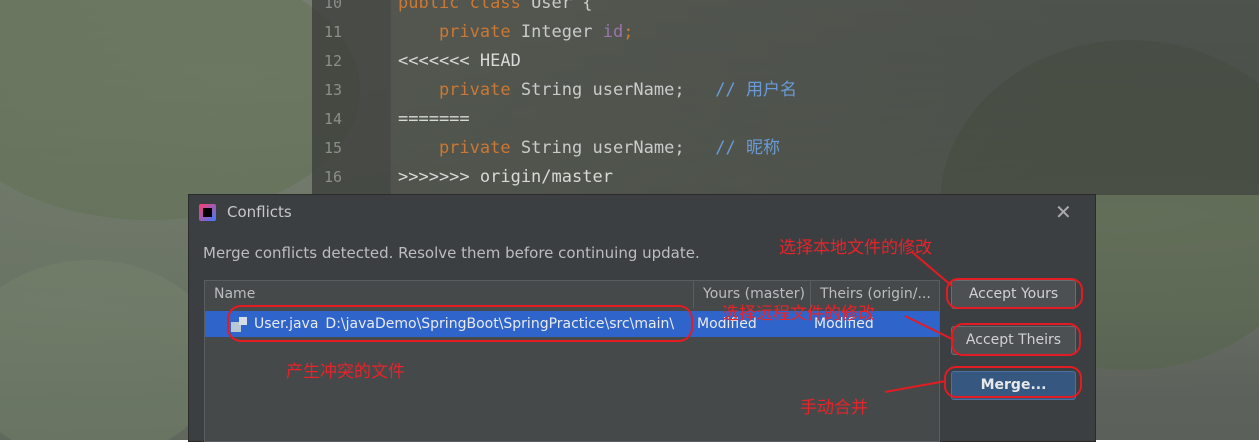 The width and height of the screenshot is (1259, 442). I want to click on annotation-manual-merge: 手动合并, so click(834, 408).